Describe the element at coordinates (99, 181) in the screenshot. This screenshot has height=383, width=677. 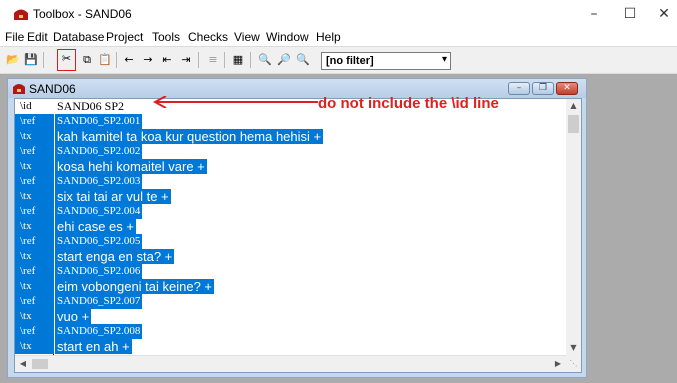
I see `field-text-ref: SAND06_SP2.003` at that location.